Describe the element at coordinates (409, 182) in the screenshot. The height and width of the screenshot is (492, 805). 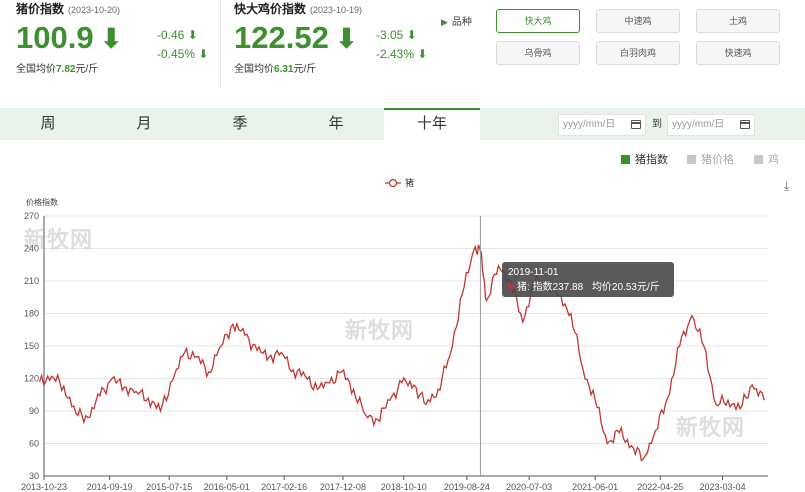
I see `legend-label: 猪` at that location.